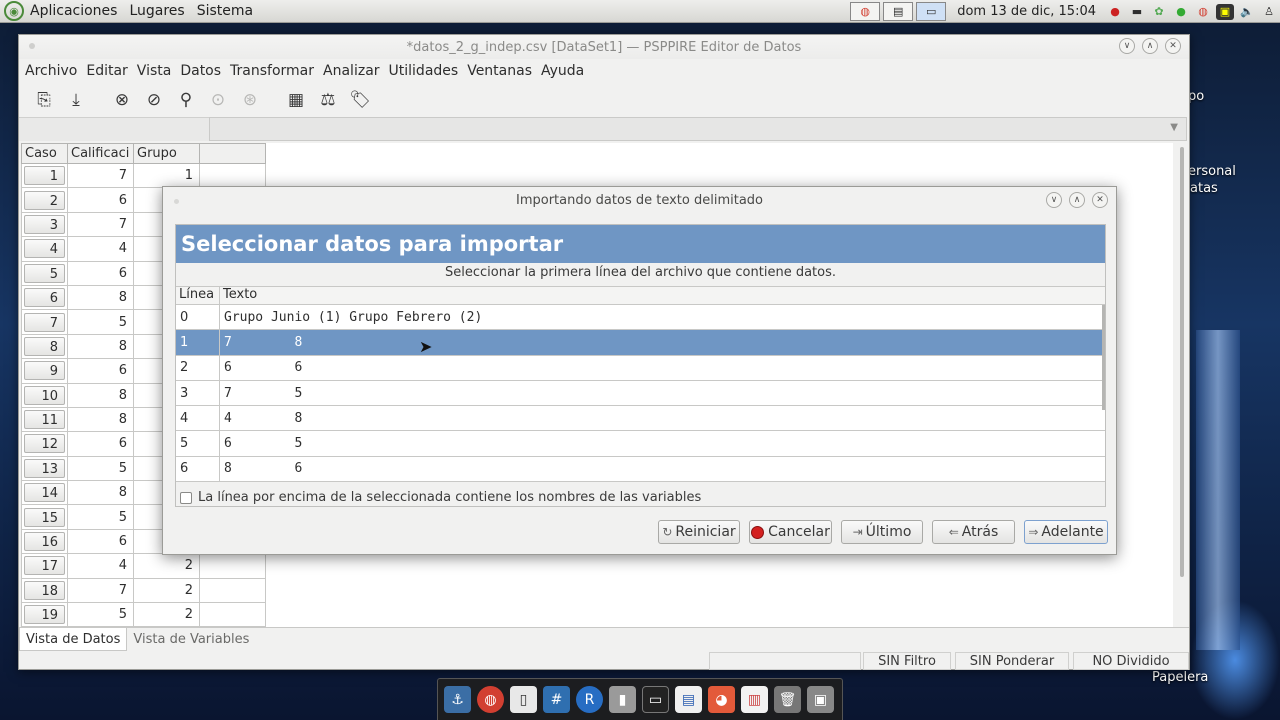 Image resolution: width=1280 pixels, height=720 pixels. Describe the element at coordinates (32, 46) in the screenshot. I see `window-menu-icon` at that location.